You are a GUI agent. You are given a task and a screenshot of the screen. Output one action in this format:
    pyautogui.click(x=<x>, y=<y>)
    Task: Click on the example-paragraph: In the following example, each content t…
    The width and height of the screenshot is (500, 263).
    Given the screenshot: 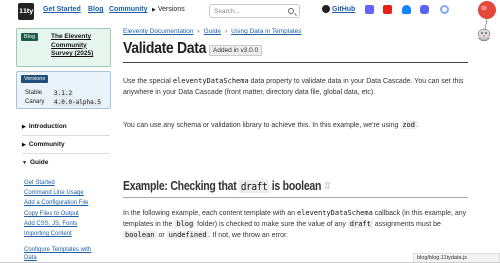 What is the action you would take?
    pyautogui.click(x=295, y=224)
    